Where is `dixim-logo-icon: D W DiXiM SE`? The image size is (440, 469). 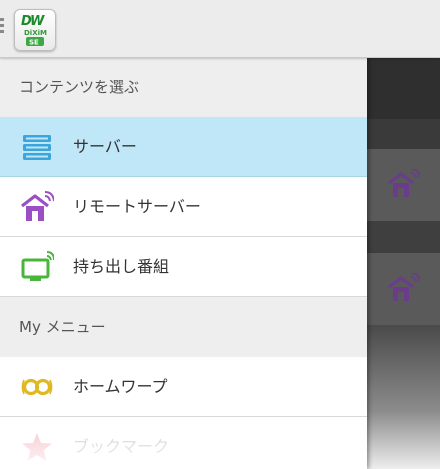
dixim-logo-icon: D W DiXiM SE is located at coordinates (35, 30).